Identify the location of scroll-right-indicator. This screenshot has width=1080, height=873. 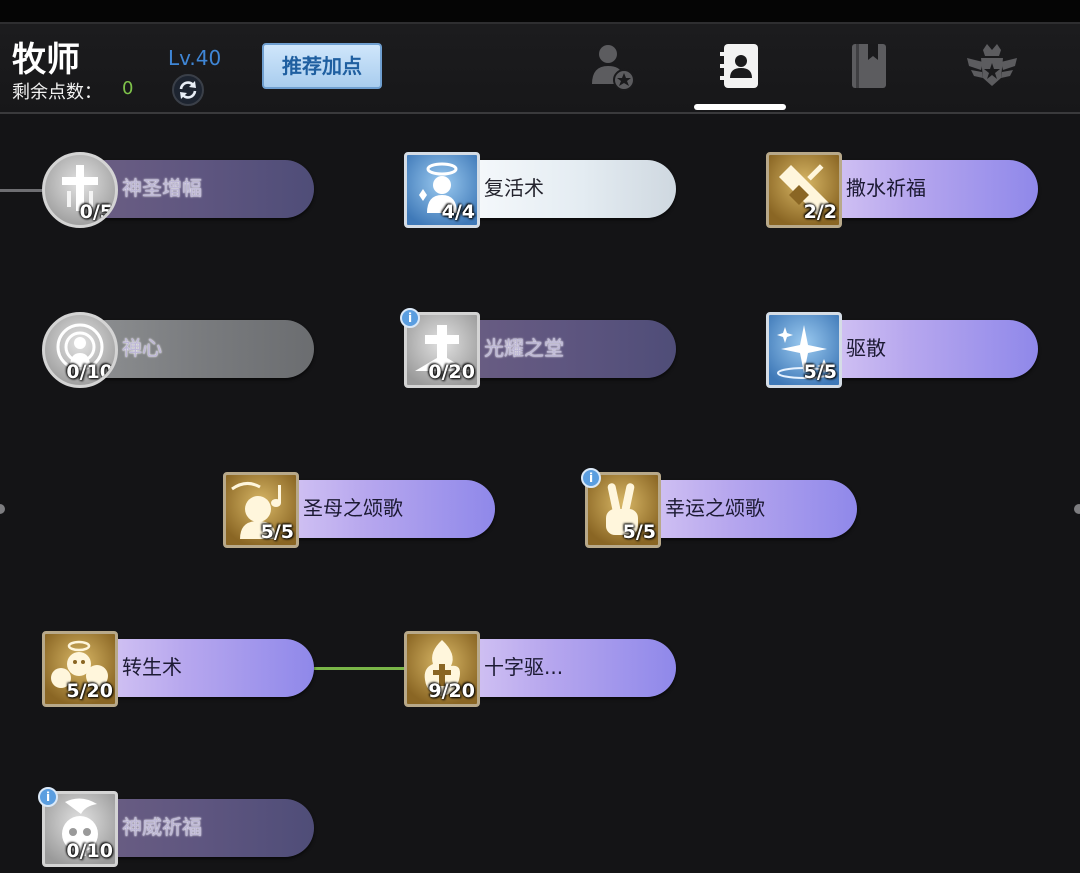
(1077, 509).